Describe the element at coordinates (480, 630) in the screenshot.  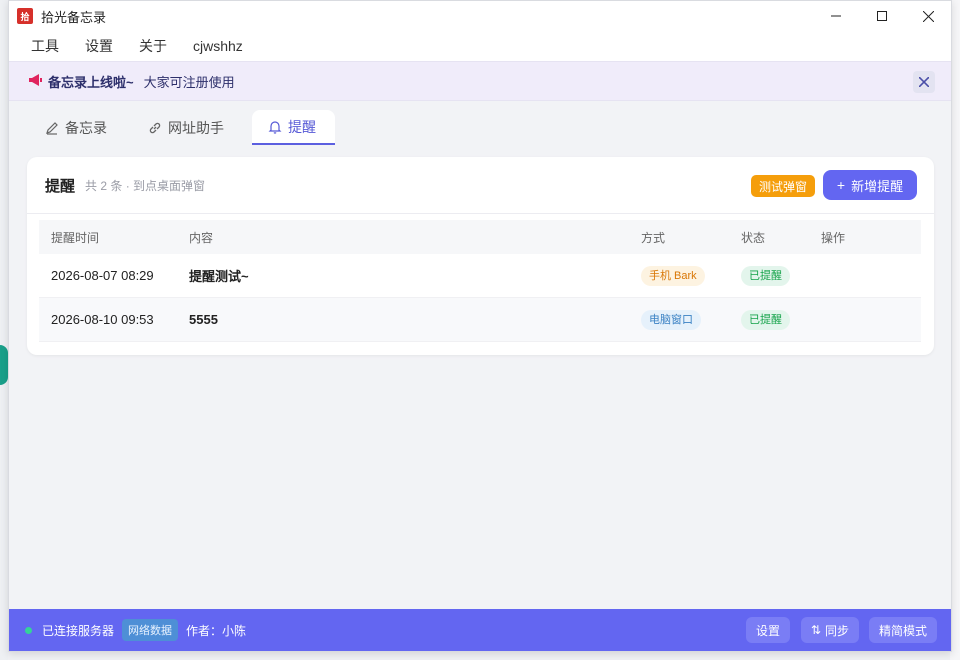
I see `status-bar: 已连接服务器 网络数据 作者：小陈 设置 ⇅ 同步 精简模式` at that location.